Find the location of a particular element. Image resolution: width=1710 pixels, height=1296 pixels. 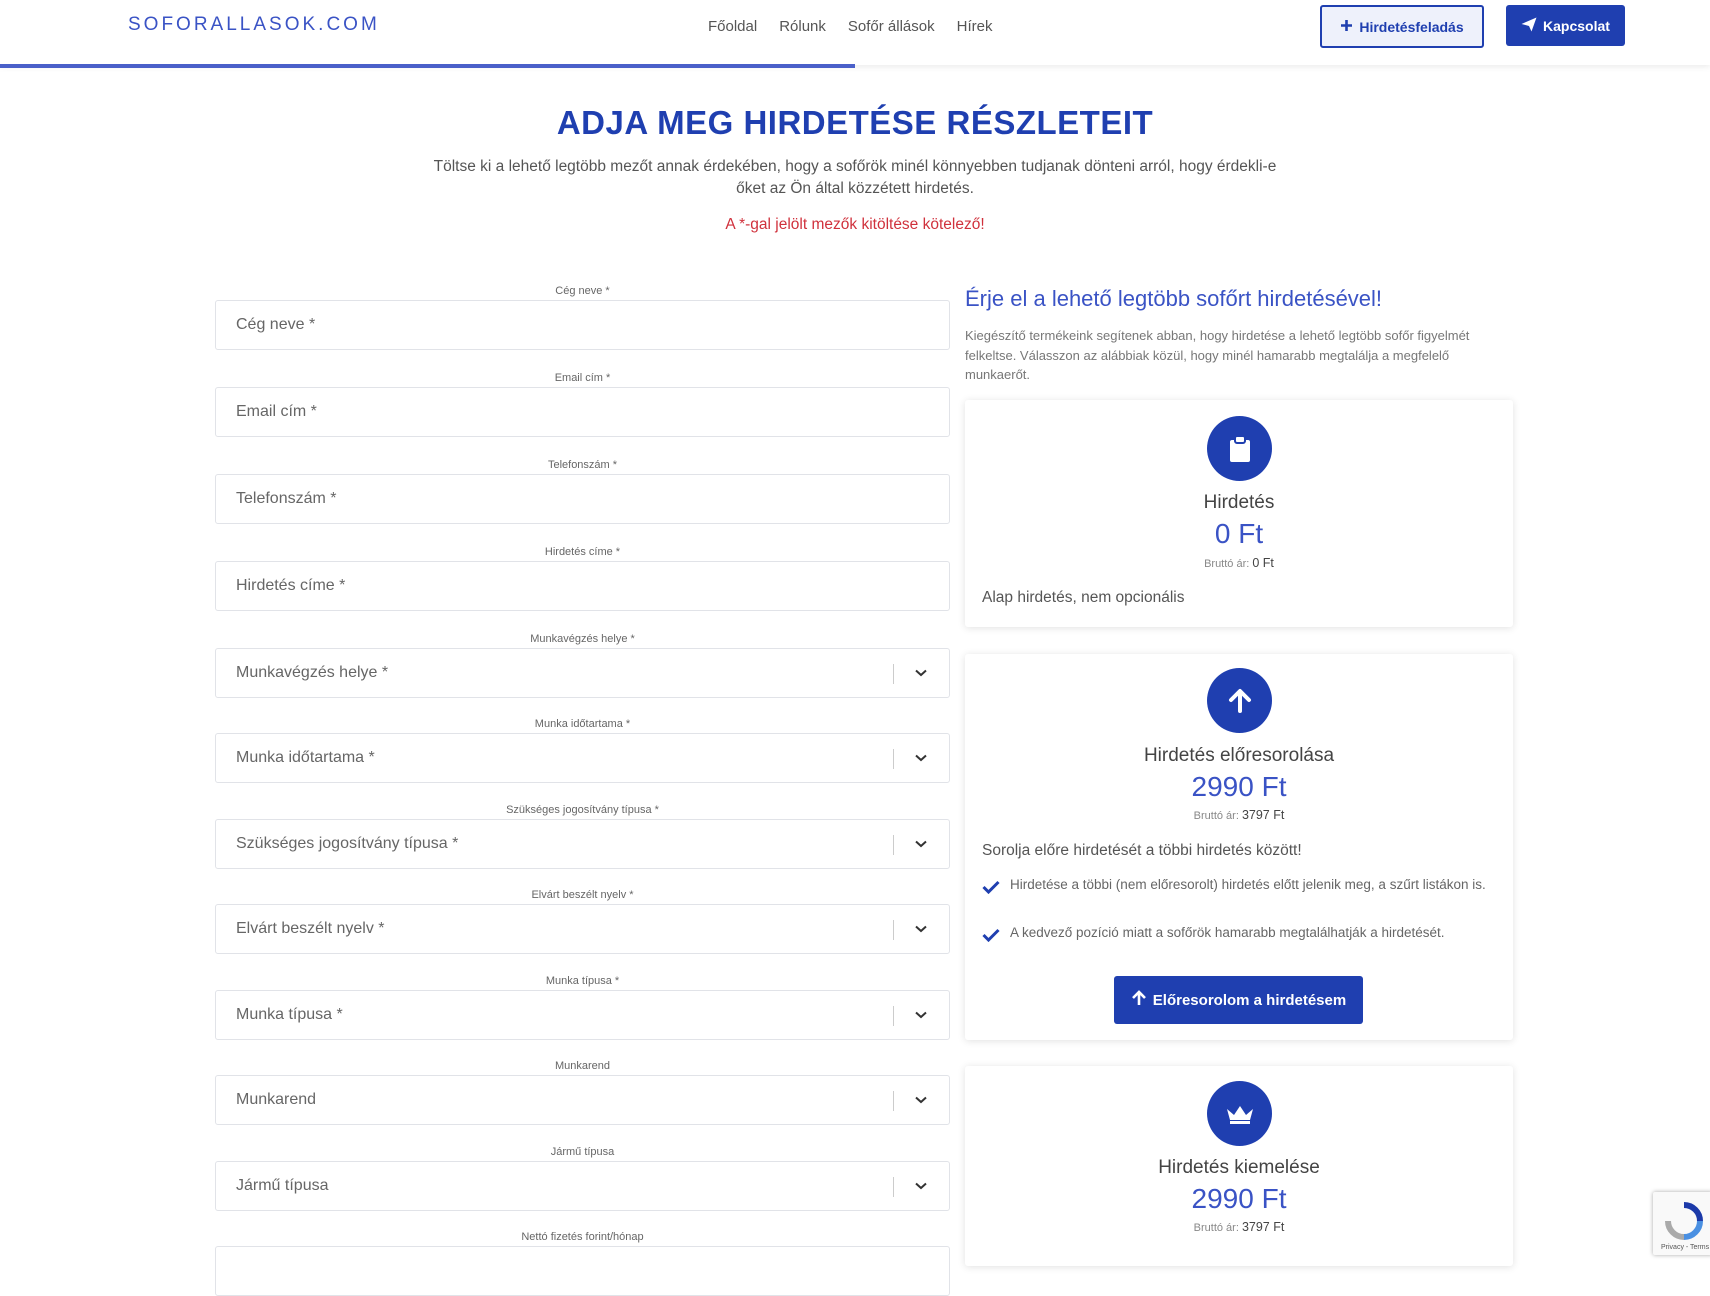

select-placeholder: Jármű típusa is located at coordinates (282, 1185).